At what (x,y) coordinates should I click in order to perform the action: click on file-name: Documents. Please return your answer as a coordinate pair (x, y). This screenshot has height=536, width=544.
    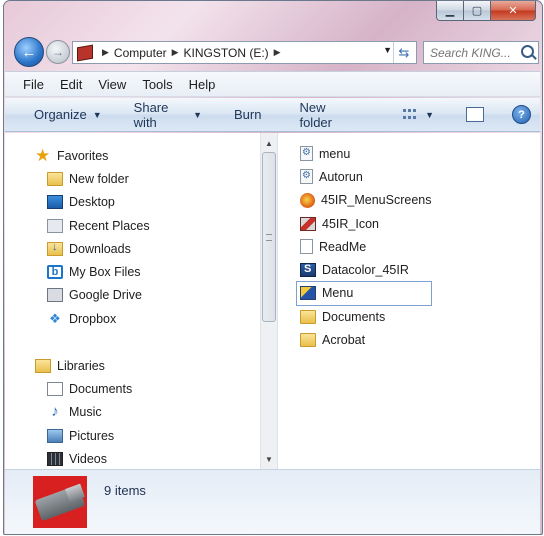
    Looking at the image, I should click on (354, 316).